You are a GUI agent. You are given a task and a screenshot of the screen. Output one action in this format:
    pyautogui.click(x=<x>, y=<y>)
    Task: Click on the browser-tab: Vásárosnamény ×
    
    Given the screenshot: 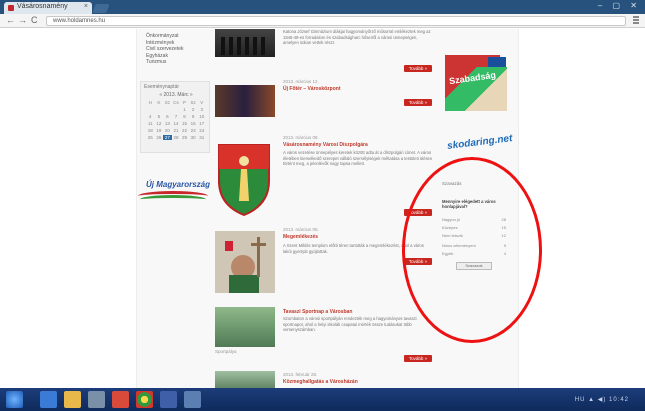 What is the action you would take?
    pyautogui.click(x=48, y=8)
    